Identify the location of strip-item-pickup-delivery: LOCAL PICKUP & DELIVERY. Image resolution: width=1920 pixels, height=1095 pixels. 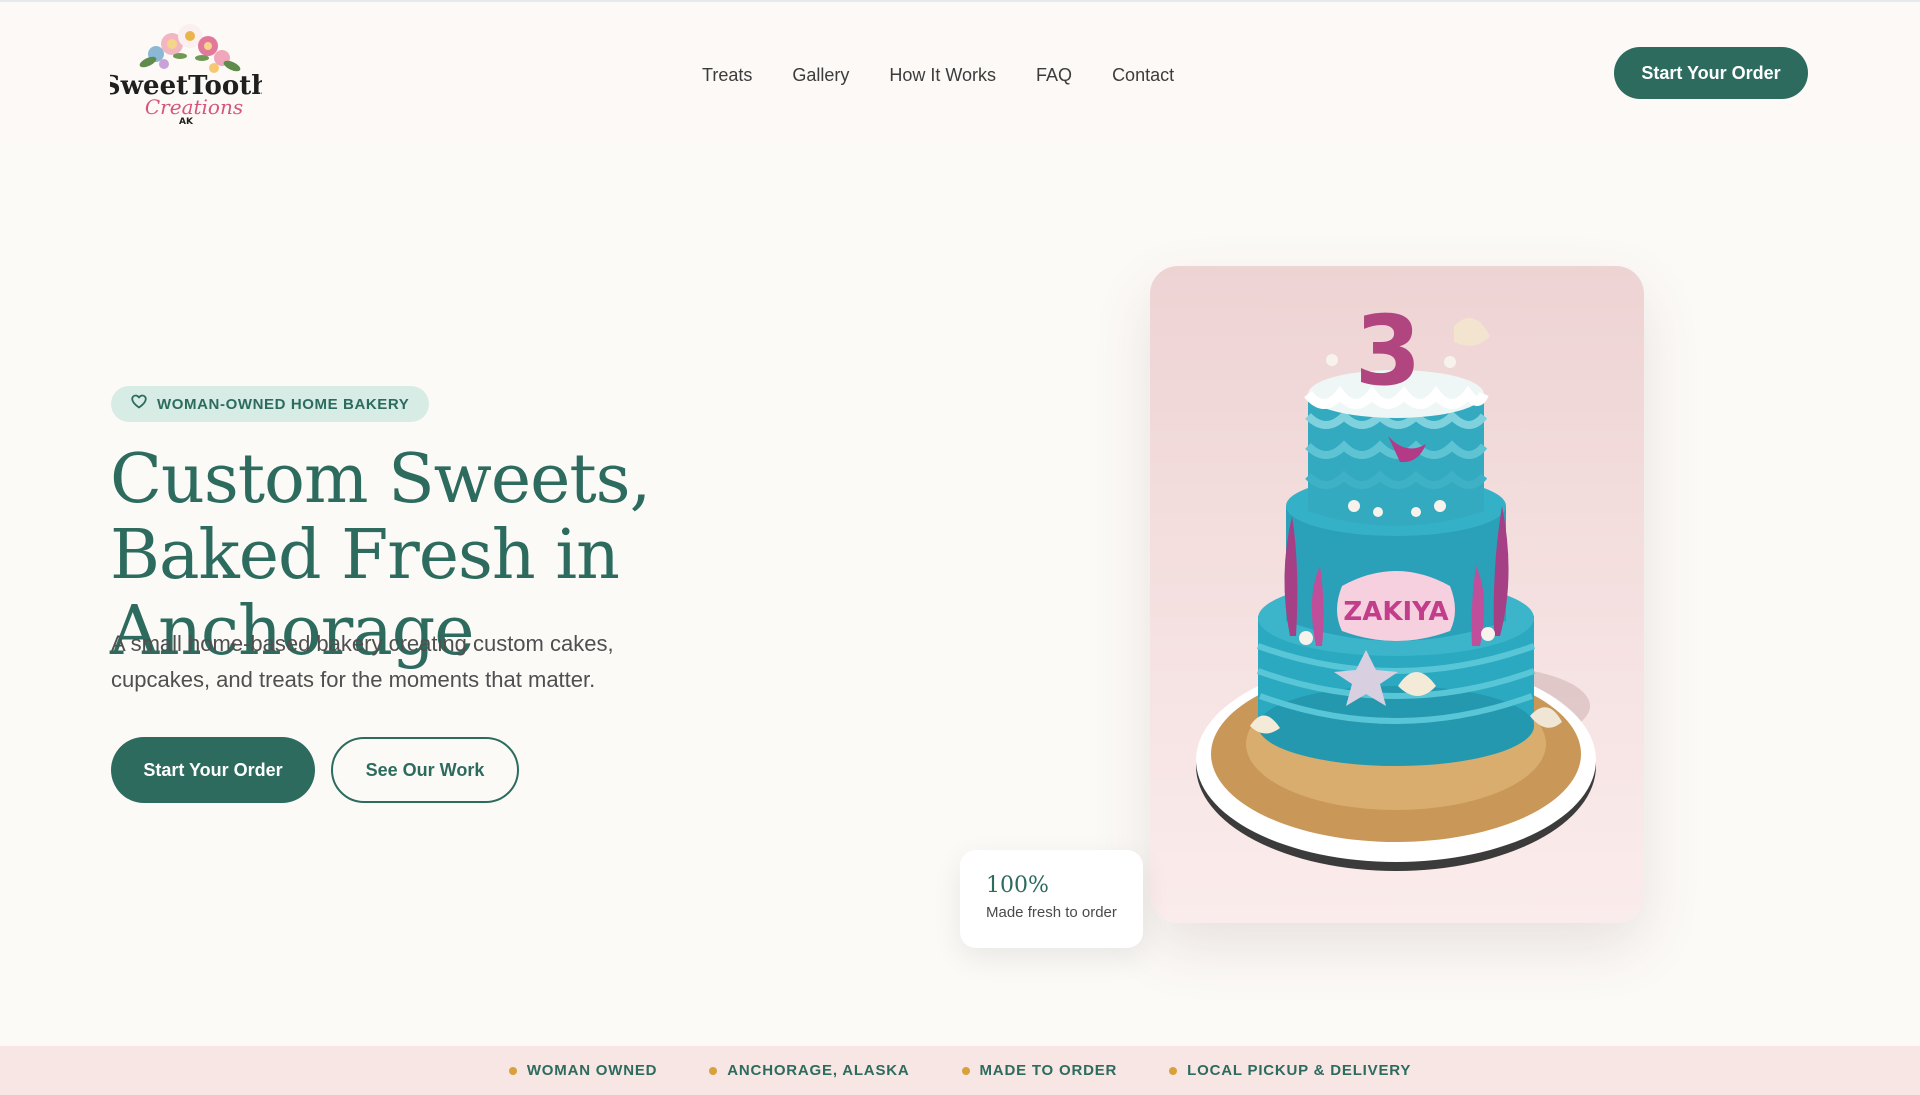
(1290, 1070).